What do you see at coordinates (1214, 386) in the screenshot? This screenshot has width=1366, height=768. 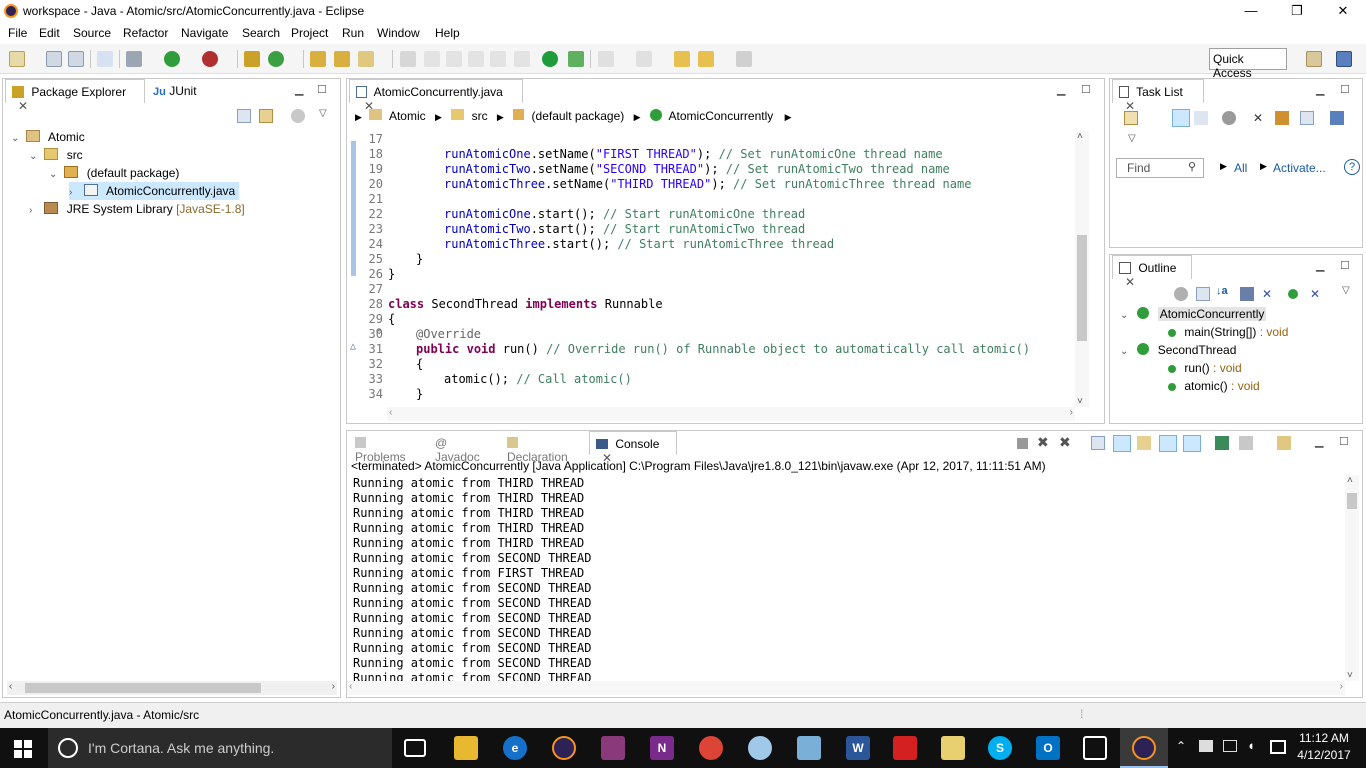 I see `outline-item-atomic: atomic() : void` at bounding box center [1214, 386].